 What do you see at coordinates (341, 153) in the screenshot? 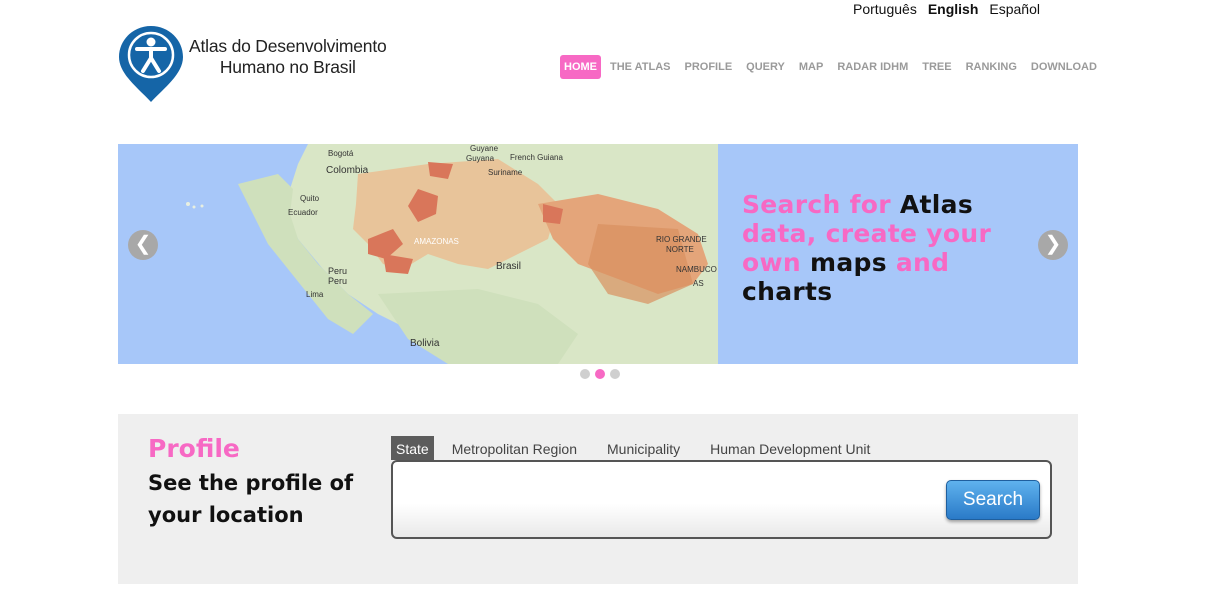
I see `map-label-bogota: Bogotá` at bounding box center [341, 153].